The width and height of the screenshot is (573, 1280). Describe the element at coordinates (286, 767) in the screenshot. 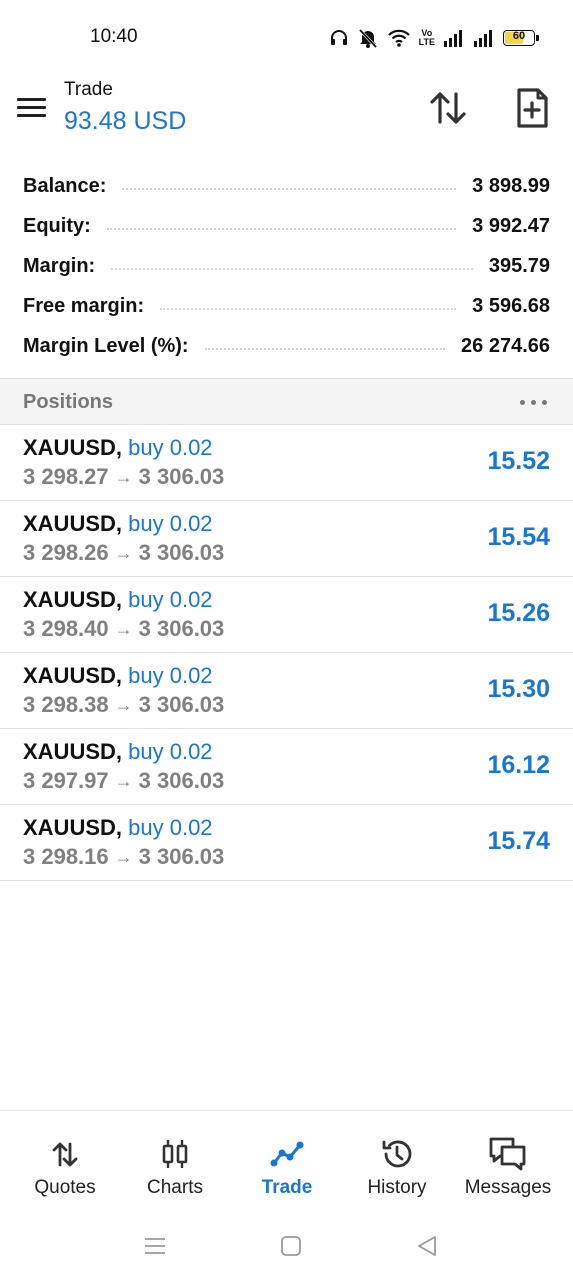

I see `position-row: XAUUSD, buy 0.02 3 297.97 → 3 306.03 16.12` at that location.